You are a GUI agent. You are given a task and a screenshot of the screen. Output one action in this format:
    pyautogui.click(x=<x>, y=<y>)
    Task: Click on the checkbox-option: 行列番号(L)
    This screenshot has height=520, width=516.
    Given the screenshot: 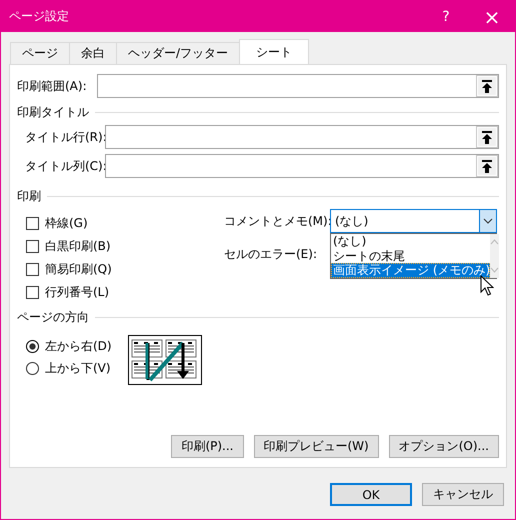 What is the action you would take?
    pyautogui.click(x=125, y=292)
    